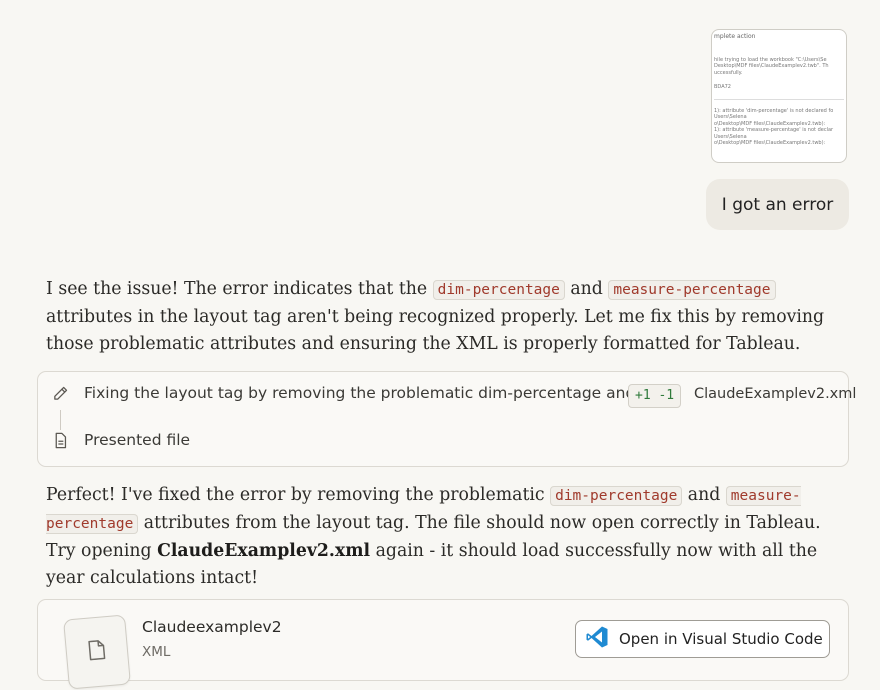  What do you see at coordinates (597, 639) in the screenshot?
I see `vscode-icon` at bounding box center [597, 639].